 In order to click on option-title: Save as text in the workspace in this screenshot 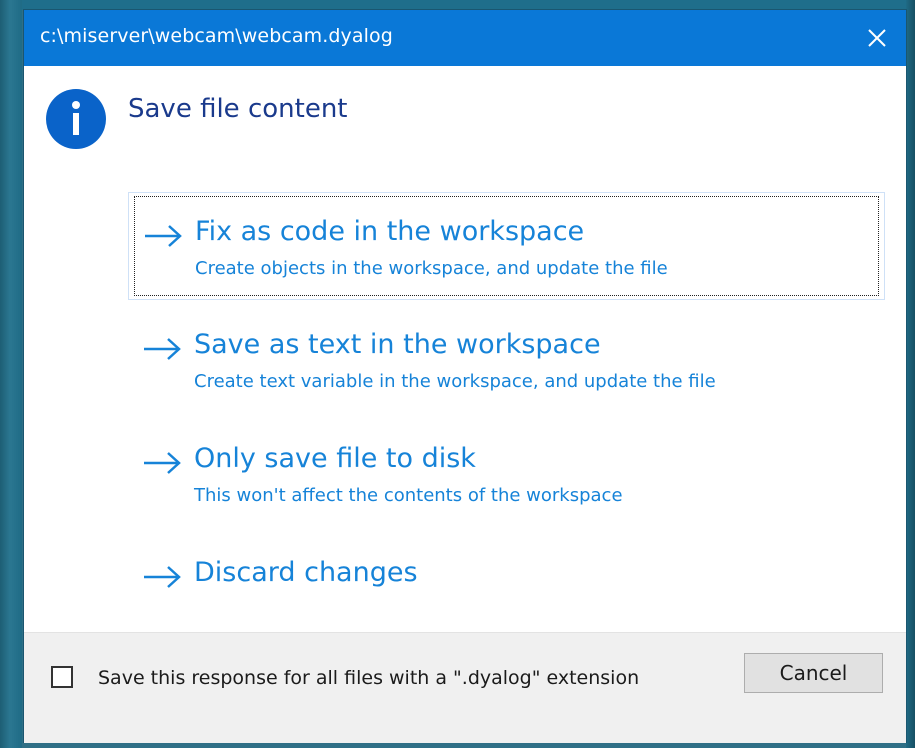, I will do `click(397, 344)`.